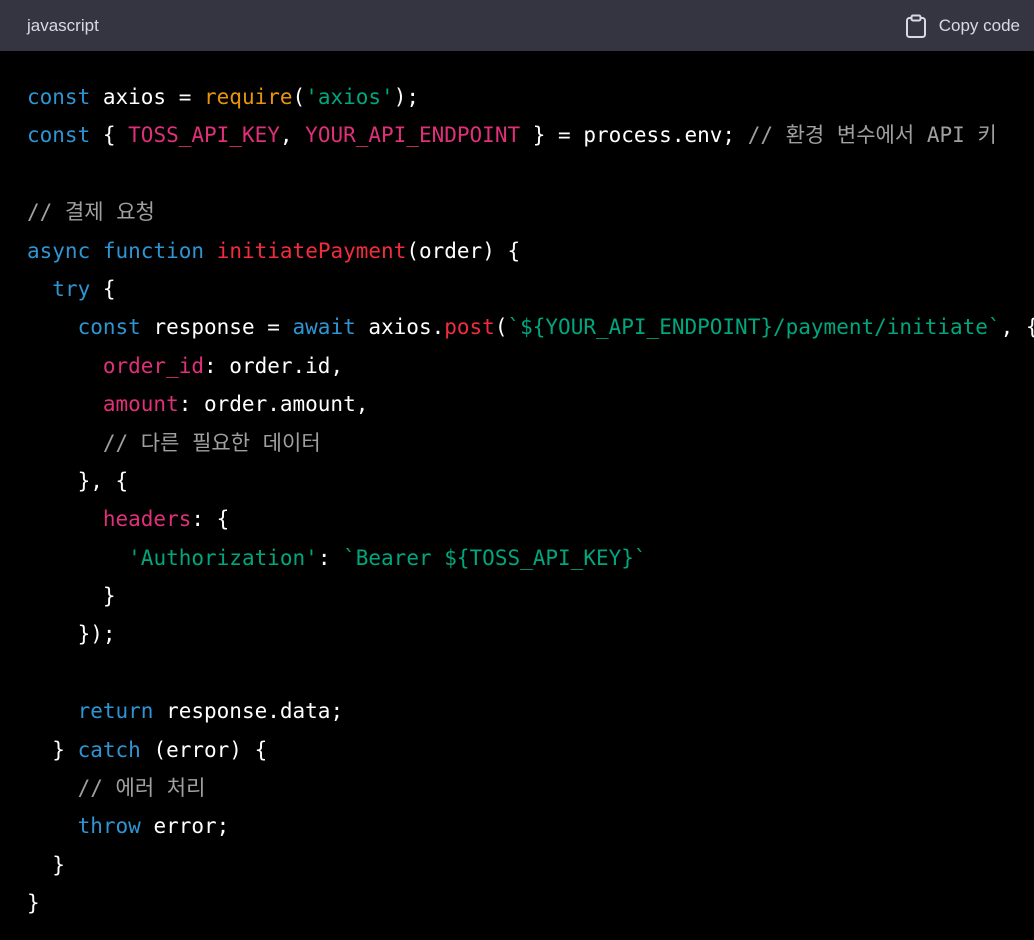  Describe the element at coordinates (530, 97) in the screenshot. I see `code-line: const axios = require('axios');` at that location.